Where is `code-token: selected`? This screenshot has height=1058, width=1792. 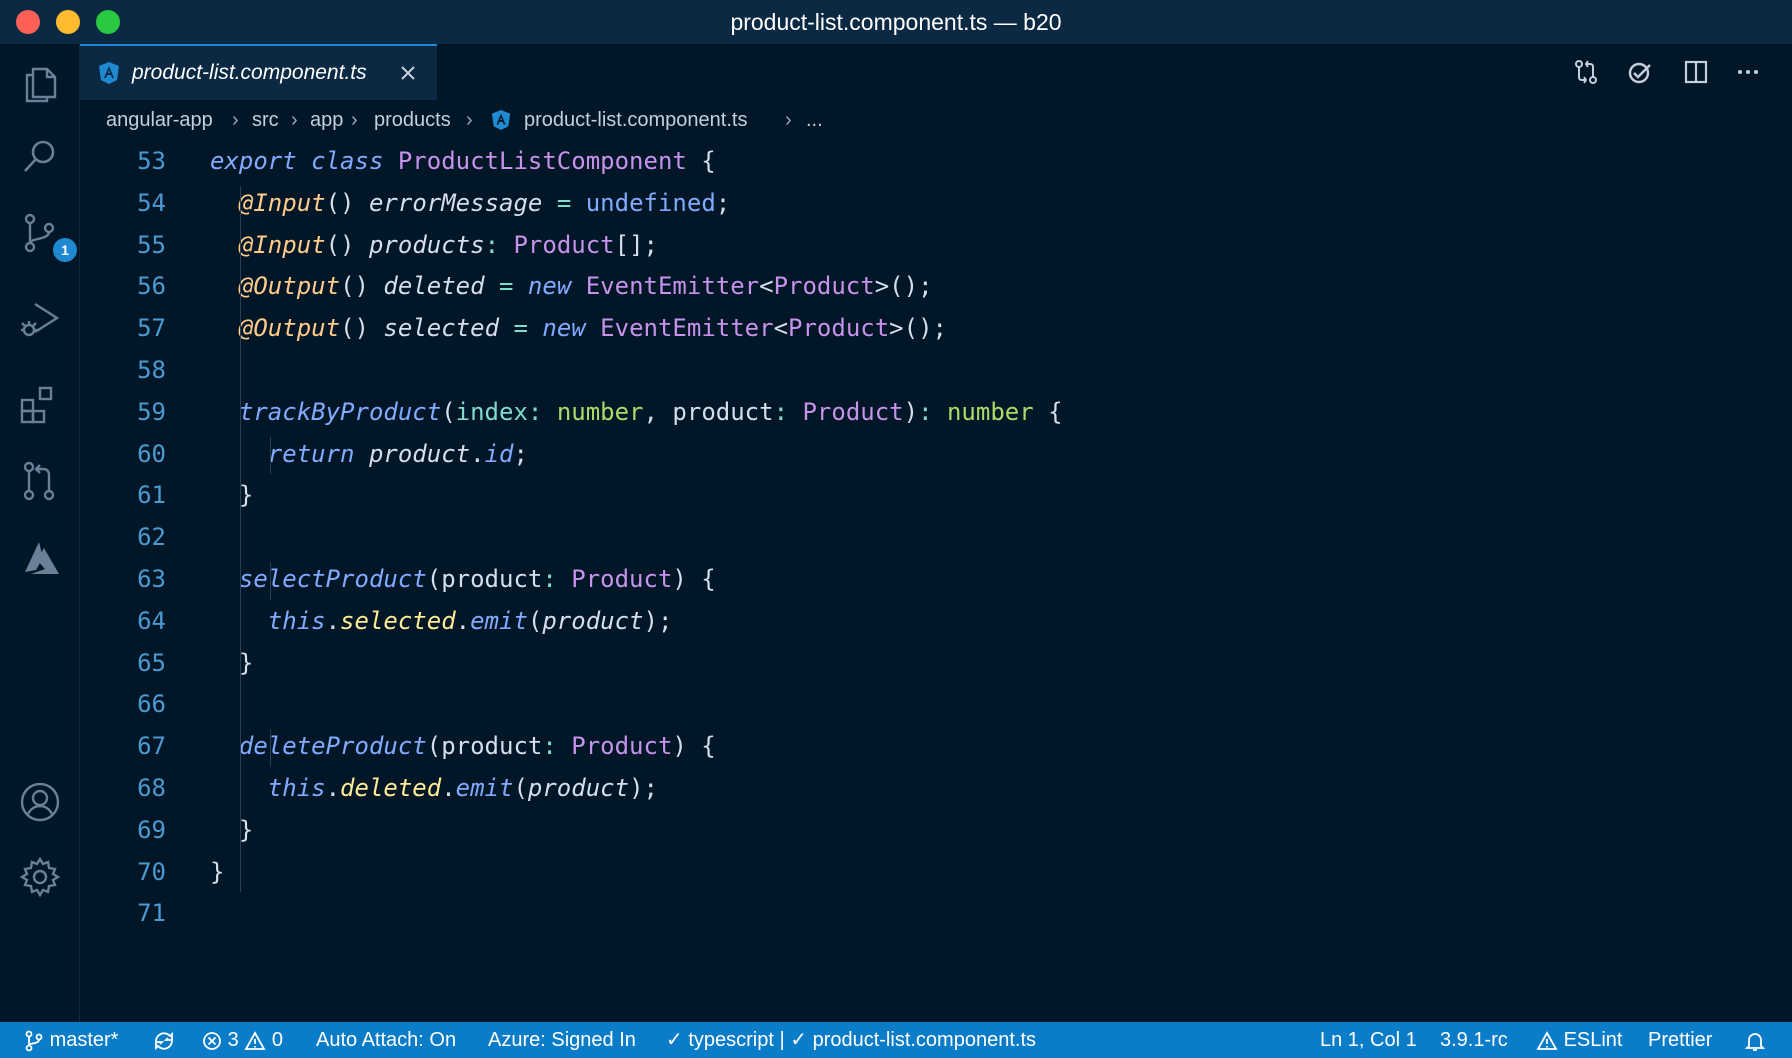
code-token: selected is located at coordinates (448, 328).